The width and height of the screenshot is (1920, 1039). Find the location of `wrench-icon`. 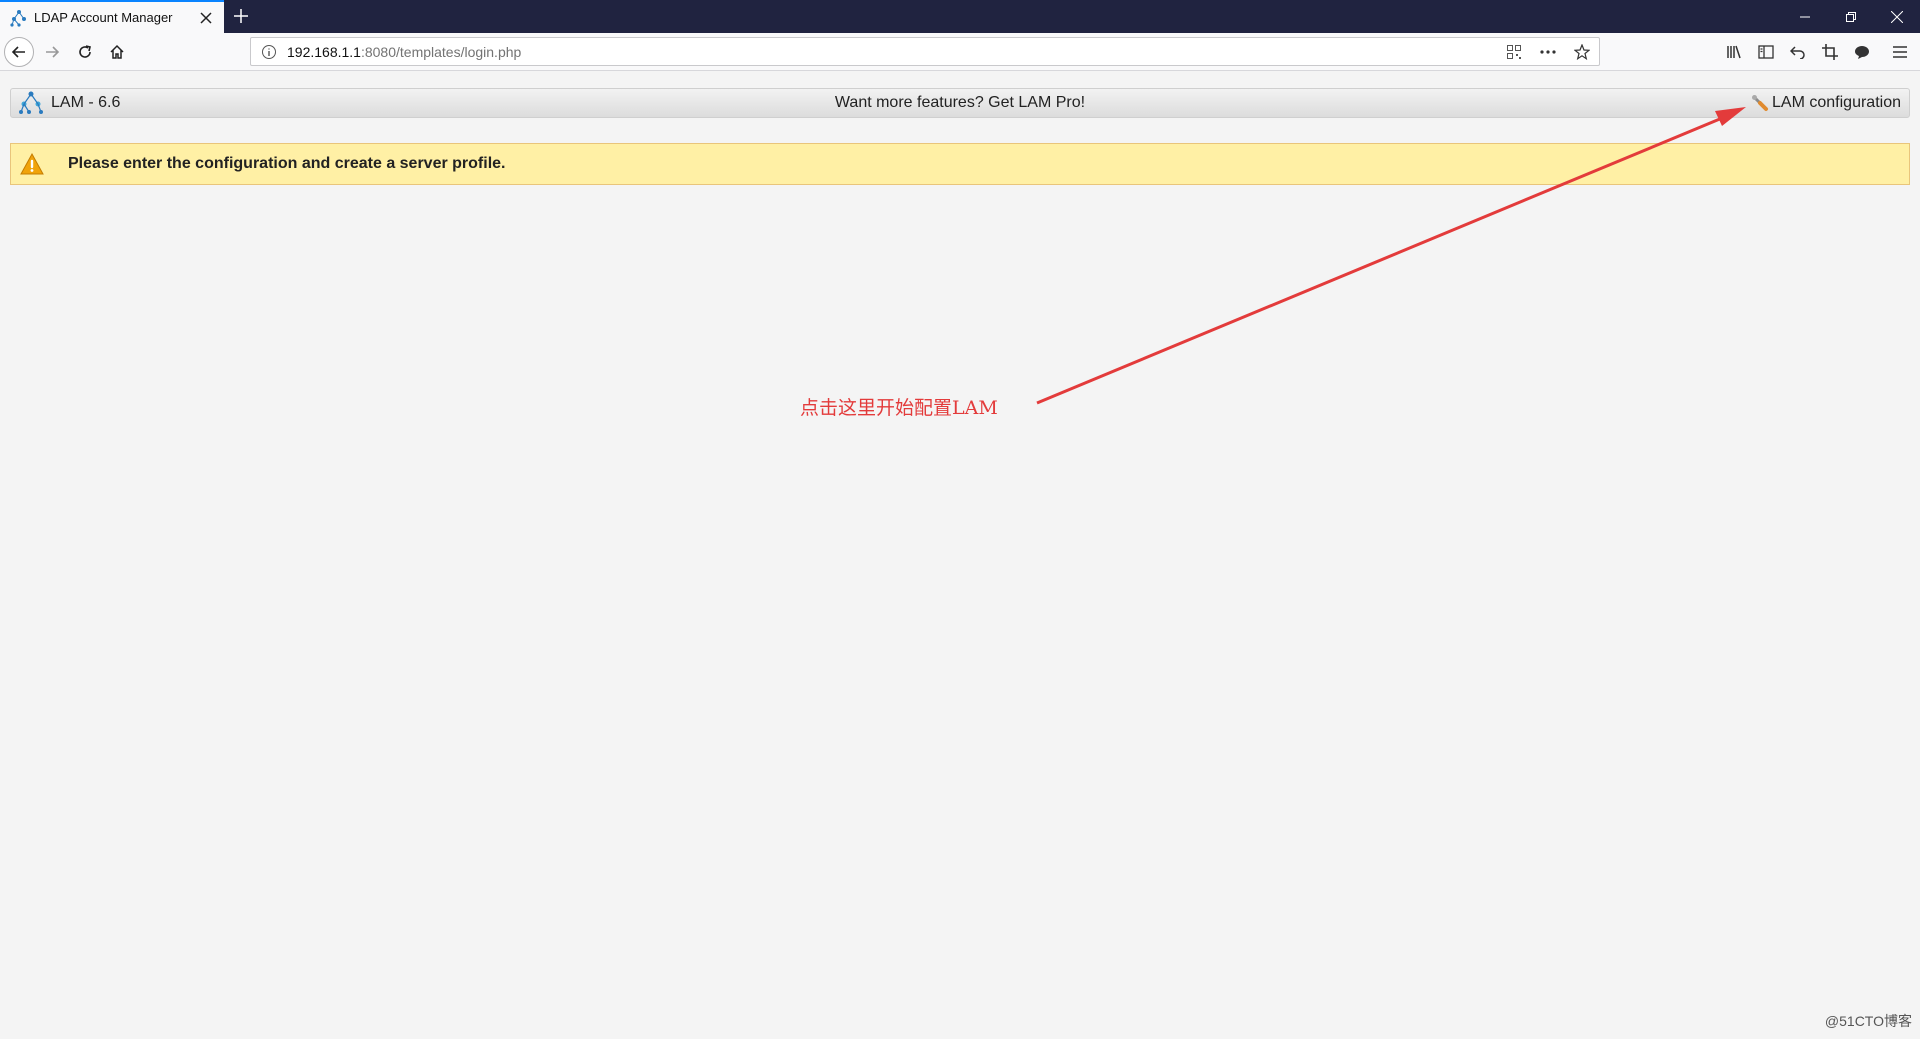

wrench-icon is located at coordinates (1760, 103).